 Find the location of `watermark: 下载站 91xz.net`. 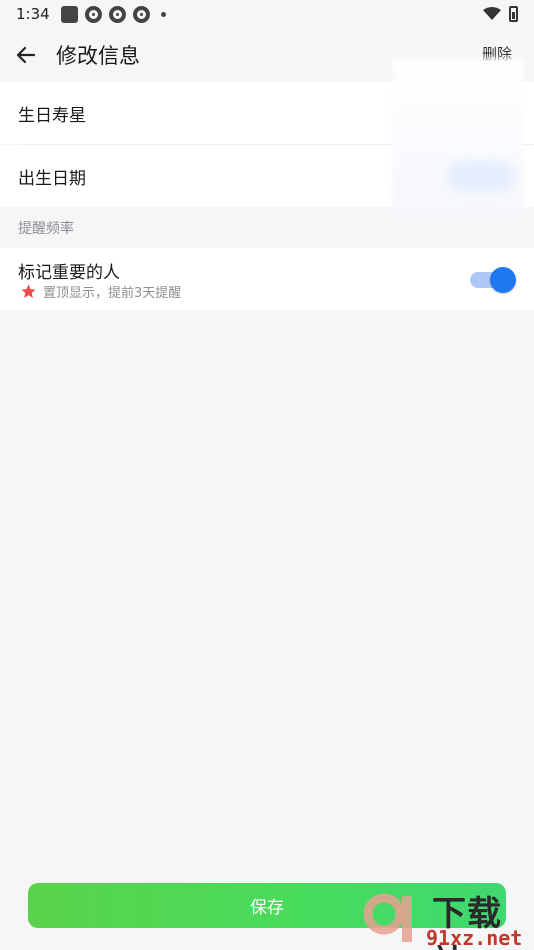

watermark: 下载站 91xz.net is located at coordinates (447, 917).